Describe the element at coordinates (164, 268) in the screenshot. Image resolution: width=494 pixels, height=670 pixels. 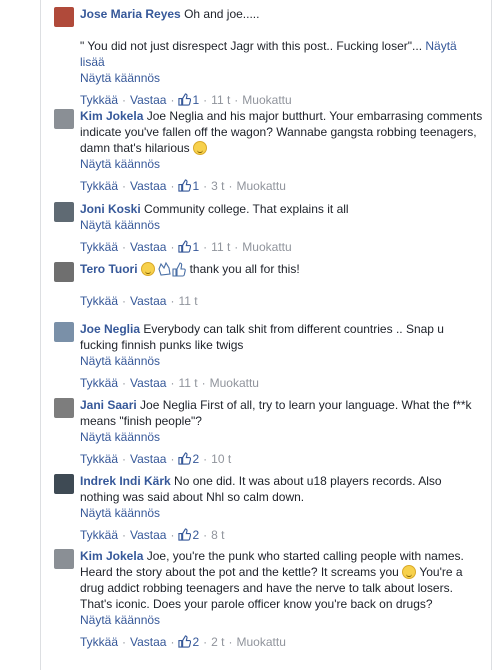
I see `clapping-hands-icon` at that location.